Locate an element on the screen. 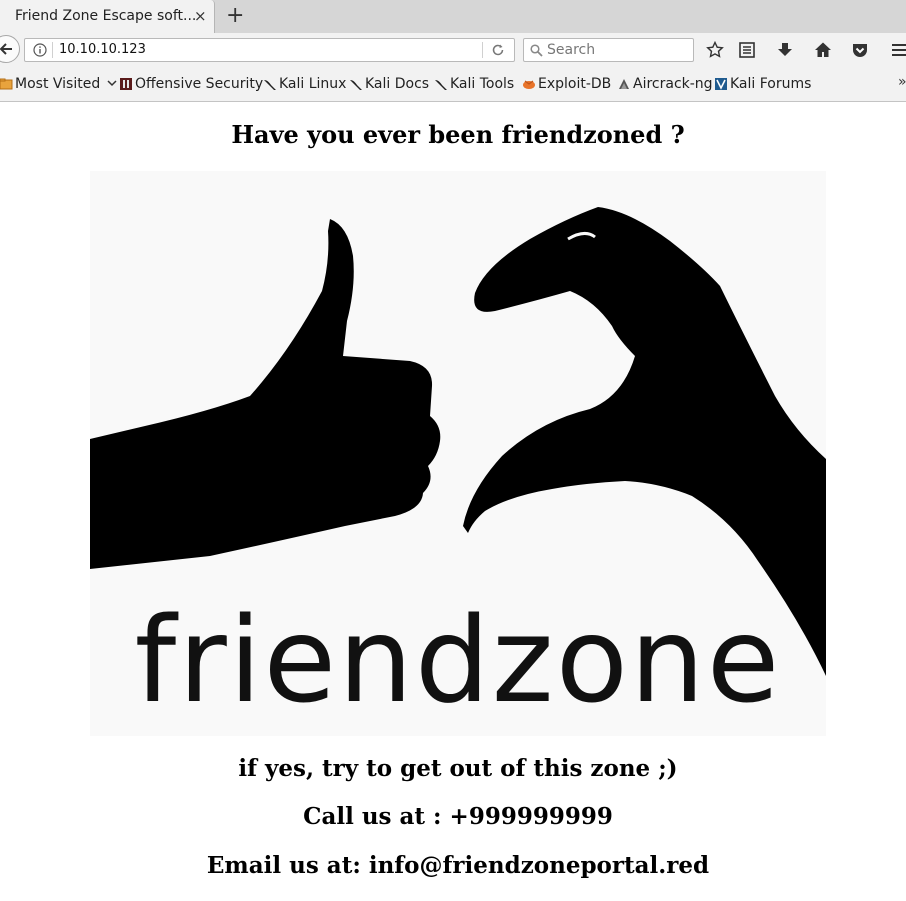  bookmark-label: Kali Forums is located at coordinates (771, 84).